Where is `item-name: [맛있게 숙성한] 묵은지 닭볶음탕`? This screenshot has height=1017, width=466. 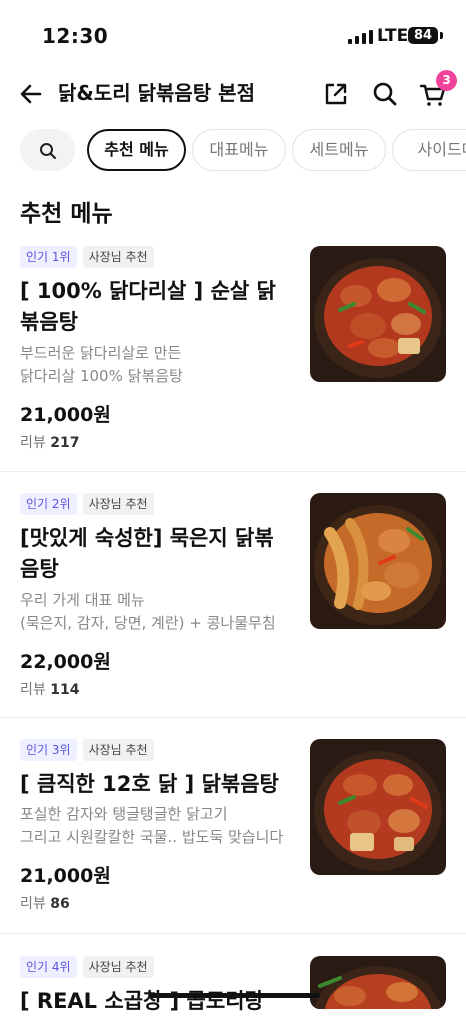 item-name: [맛있게 숙성한] 묵은지 닭볶음탕 is located at coordinates (147, 553).